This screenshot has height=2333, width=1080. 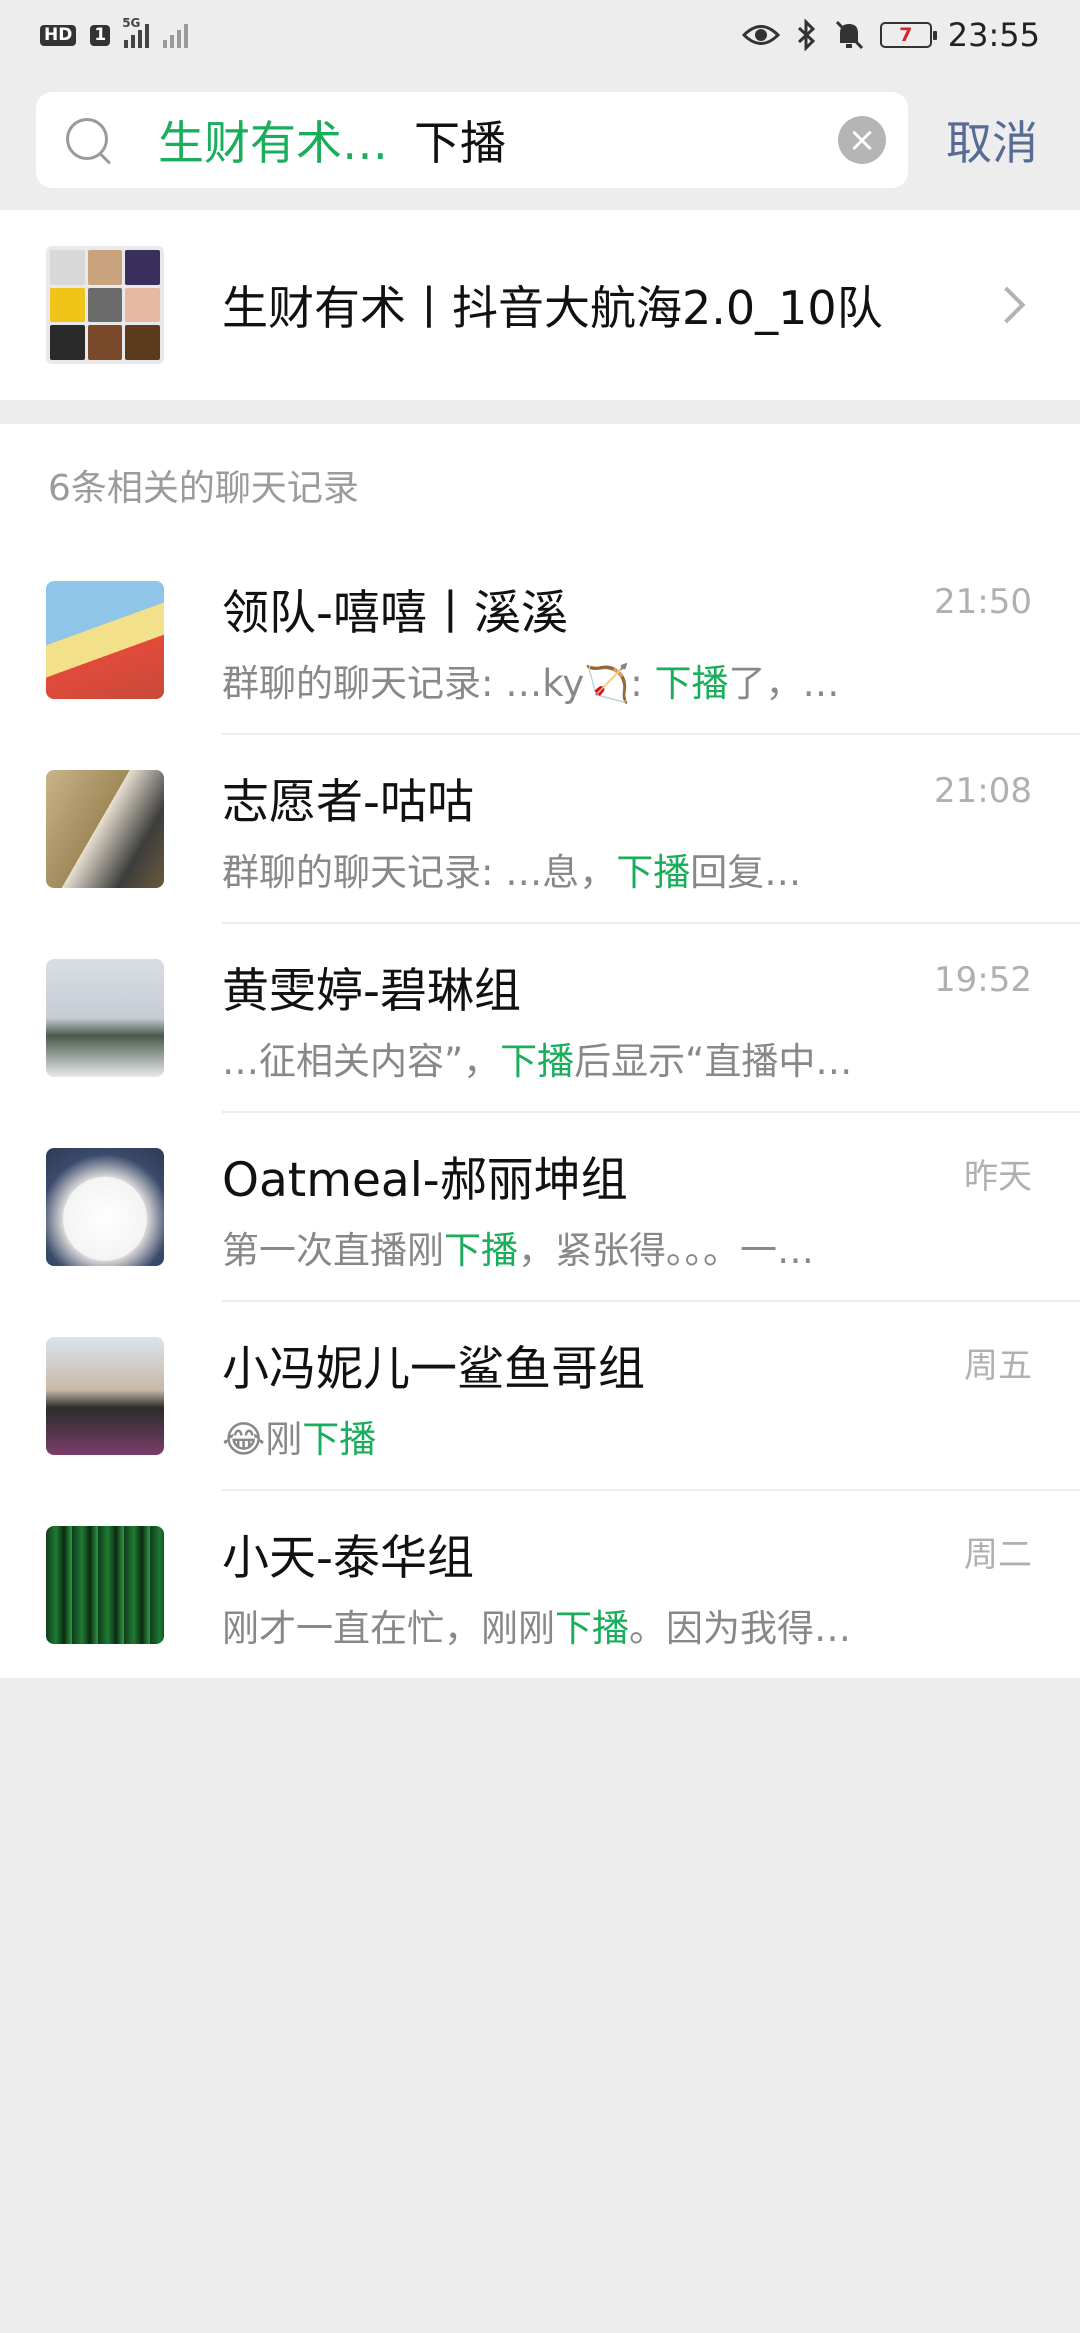 I want to click on record-name: 黄雯婷-碧琳组, so click(x=371, y=991).